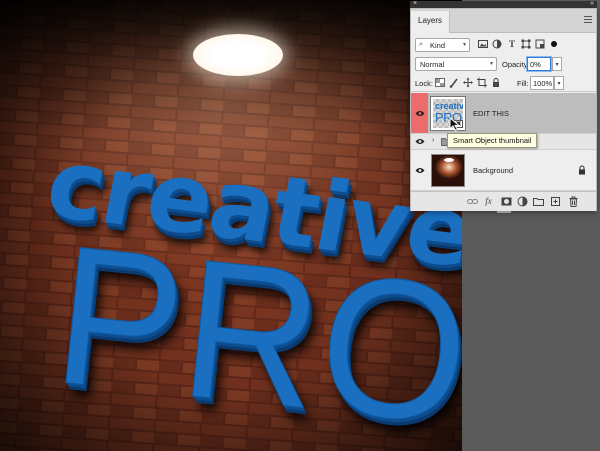 Image resolution: width=600 pixels, height=451 pixels. I want to click on lock-label: Lock:, so click(424, 83).